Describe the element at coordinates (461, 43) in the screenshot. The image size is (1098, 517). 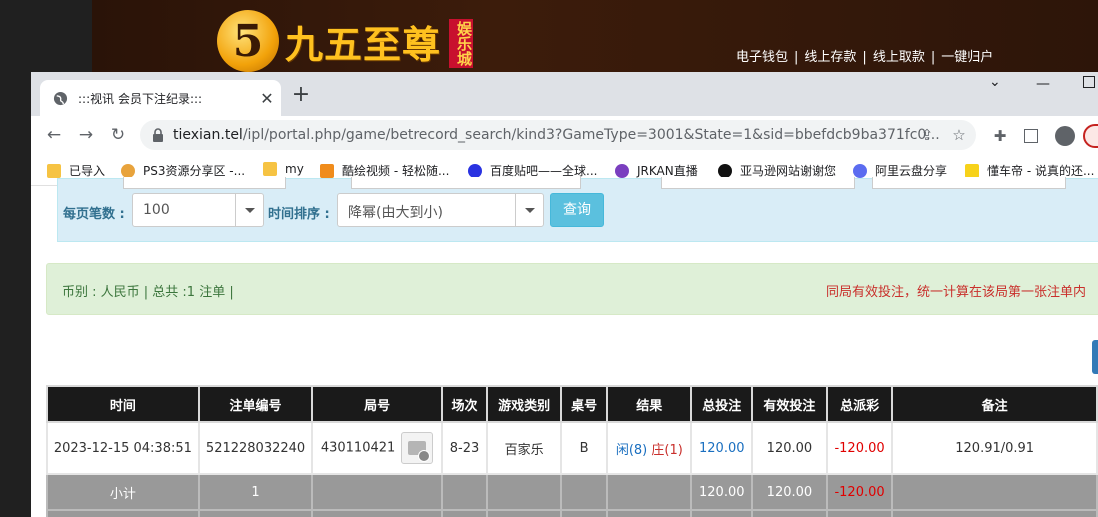
I see `logo-tag: 娱乐城` at that location.